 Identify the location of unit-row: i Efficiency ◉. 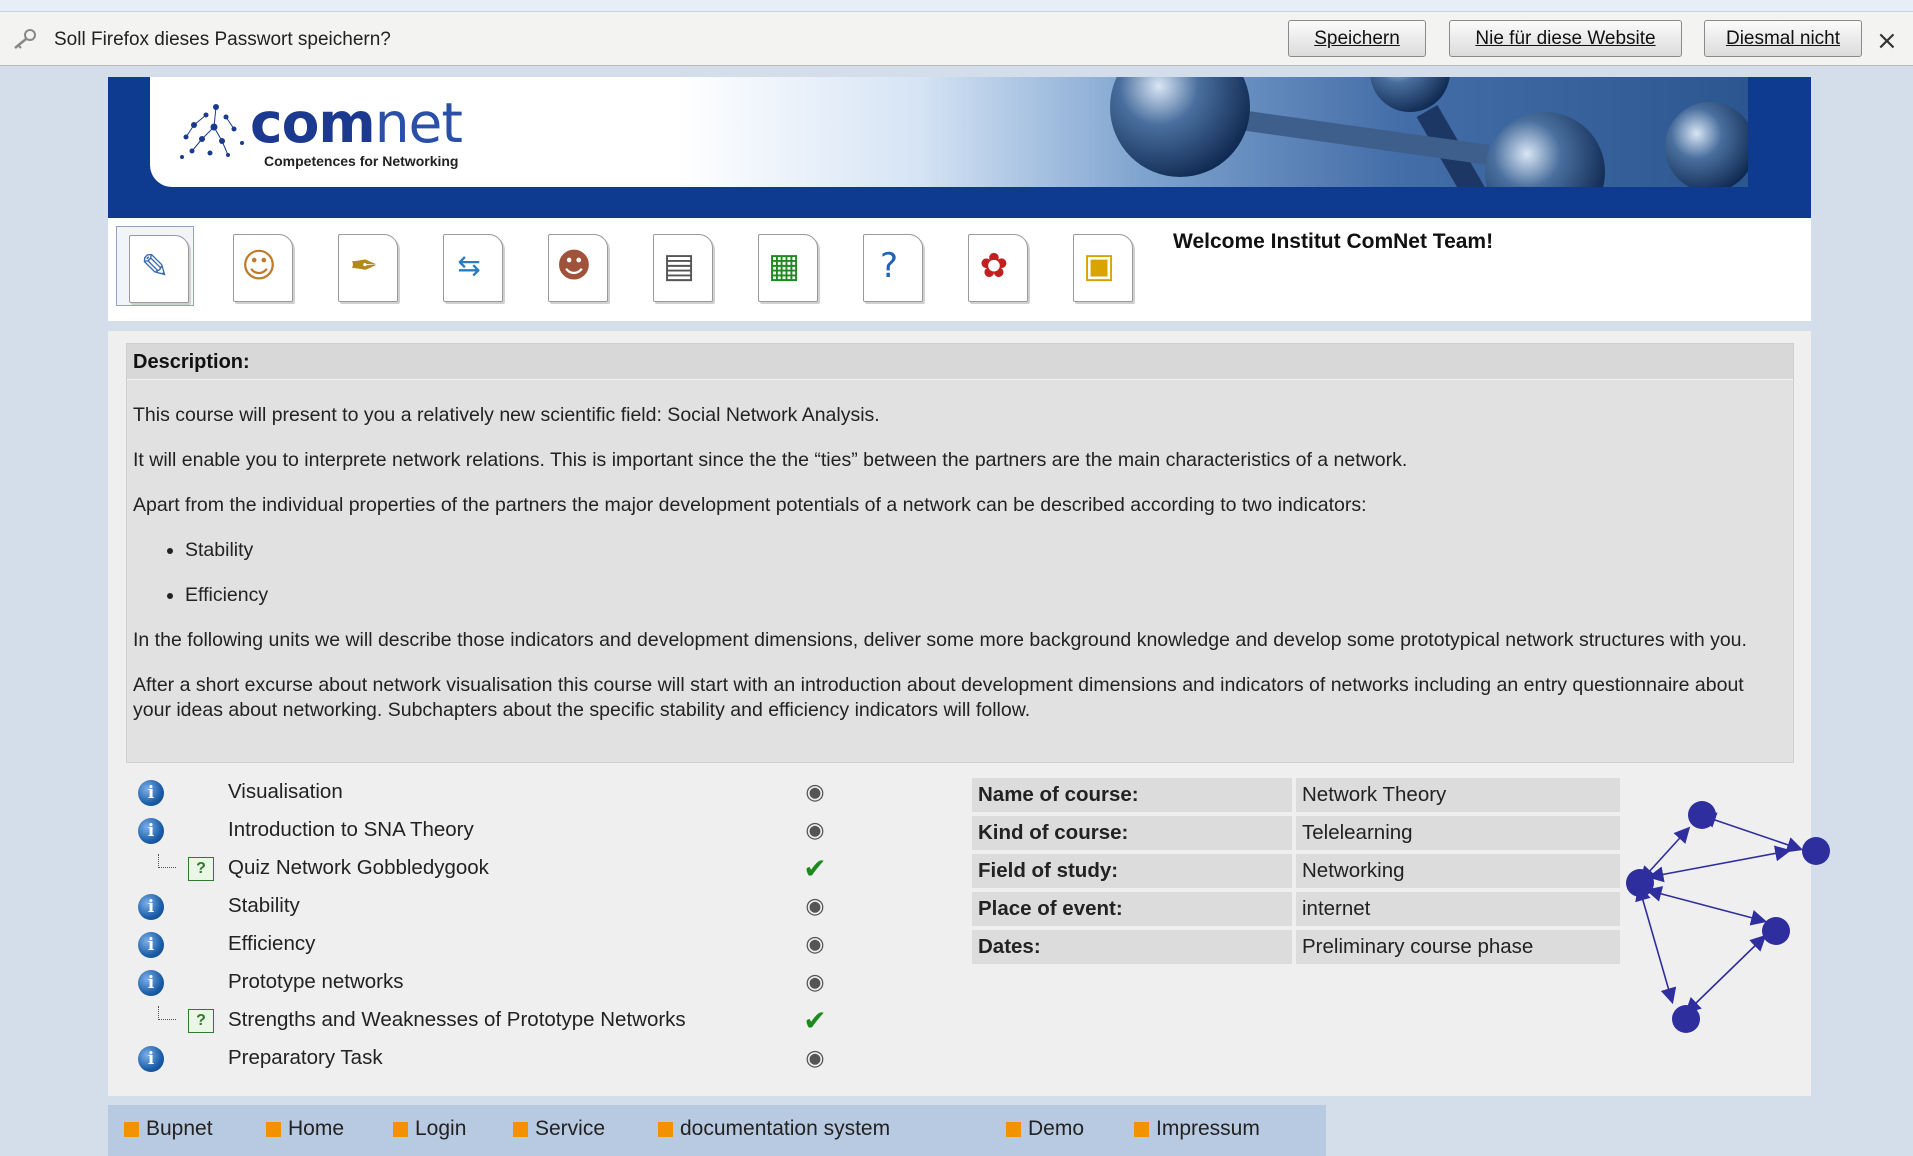
(542, 944).